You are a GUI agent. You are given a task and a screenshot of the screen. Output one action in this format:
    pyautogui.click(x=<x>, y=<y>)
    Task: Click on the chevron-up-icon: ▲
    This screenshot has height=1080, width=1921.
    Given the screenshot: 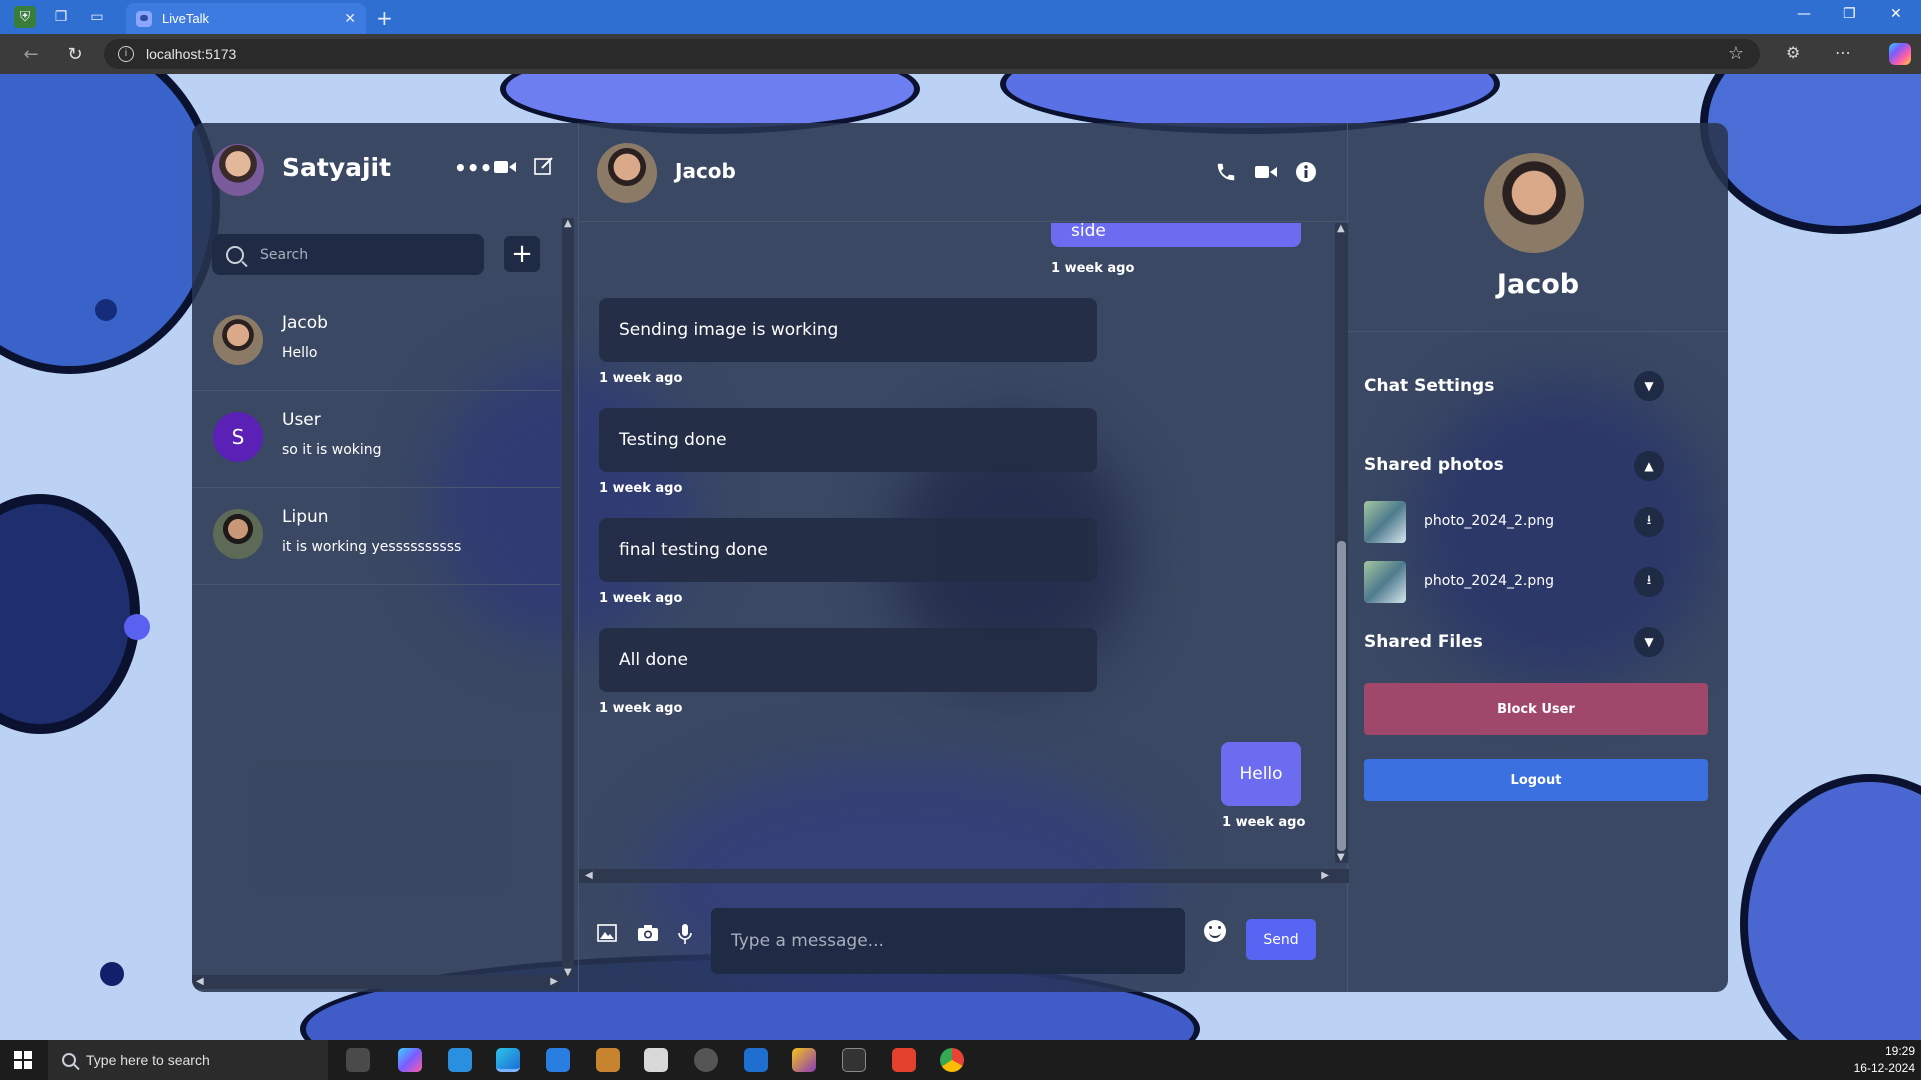 What is the action you would take?
    pyautogui.click(x=1649, y=466)
    